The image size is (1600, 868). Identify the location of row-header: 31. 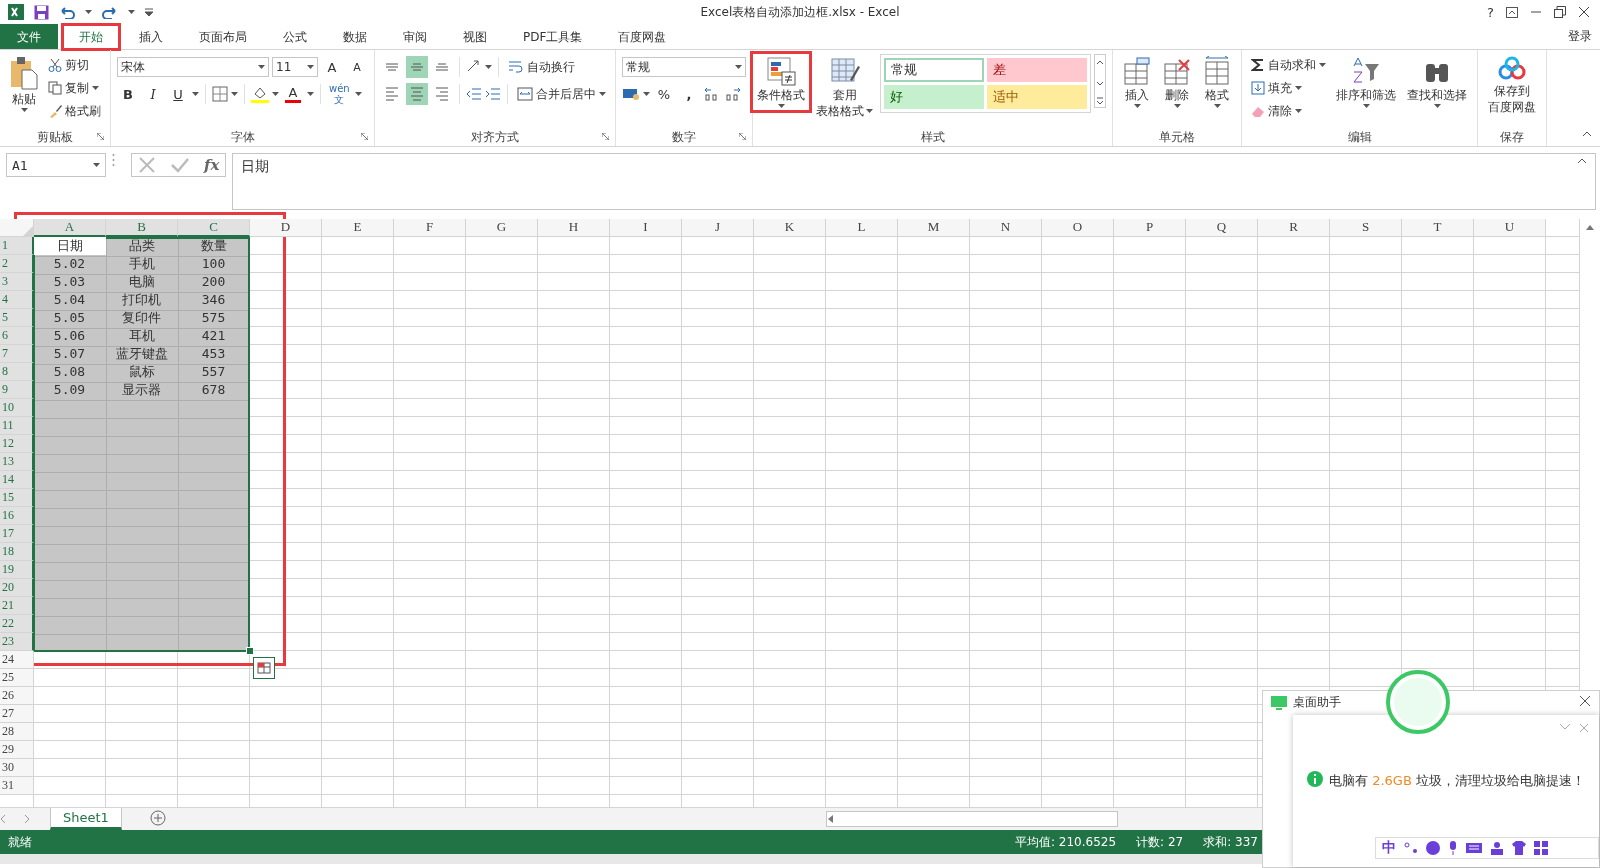
(17, 786).